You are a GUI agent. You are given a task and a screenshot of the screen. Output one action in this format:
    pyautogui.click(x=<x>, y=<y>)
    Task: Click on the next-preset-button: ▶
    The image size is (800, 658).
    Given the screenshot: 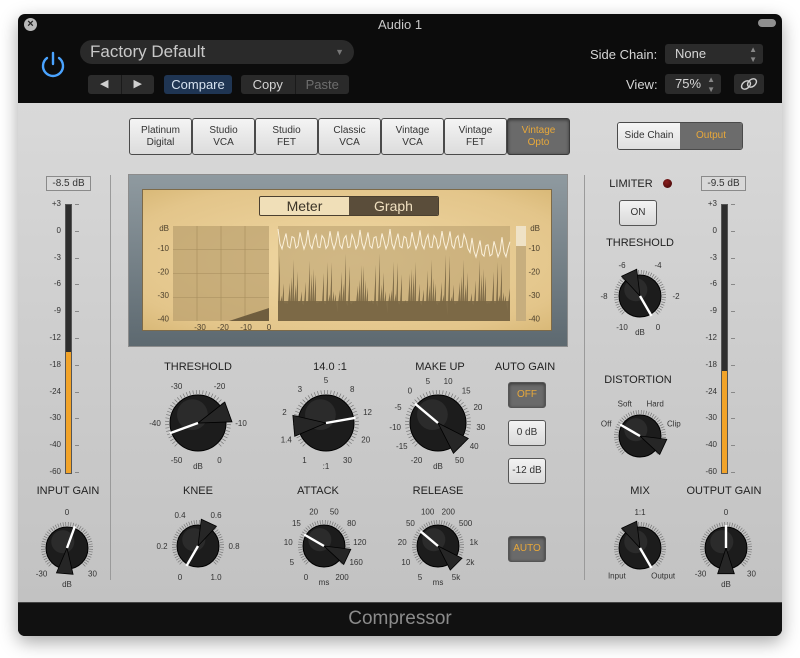 What is the action you would take?
    pyautogui.click(x=138, y=84)
    